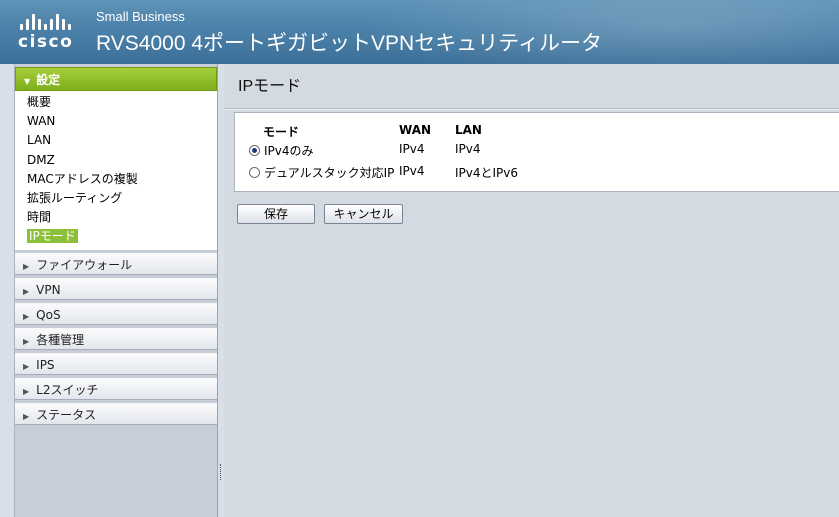  Describe the element at coordinates (140, 16) in the screenshot. I see `brand-subtitle: Small Business` at that location.